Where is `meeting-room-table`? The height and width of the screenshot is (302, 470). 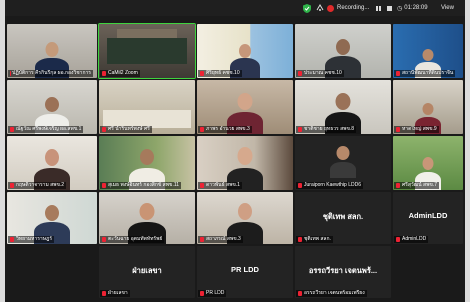
meeting-room-table is located at coordinates (147, 51).